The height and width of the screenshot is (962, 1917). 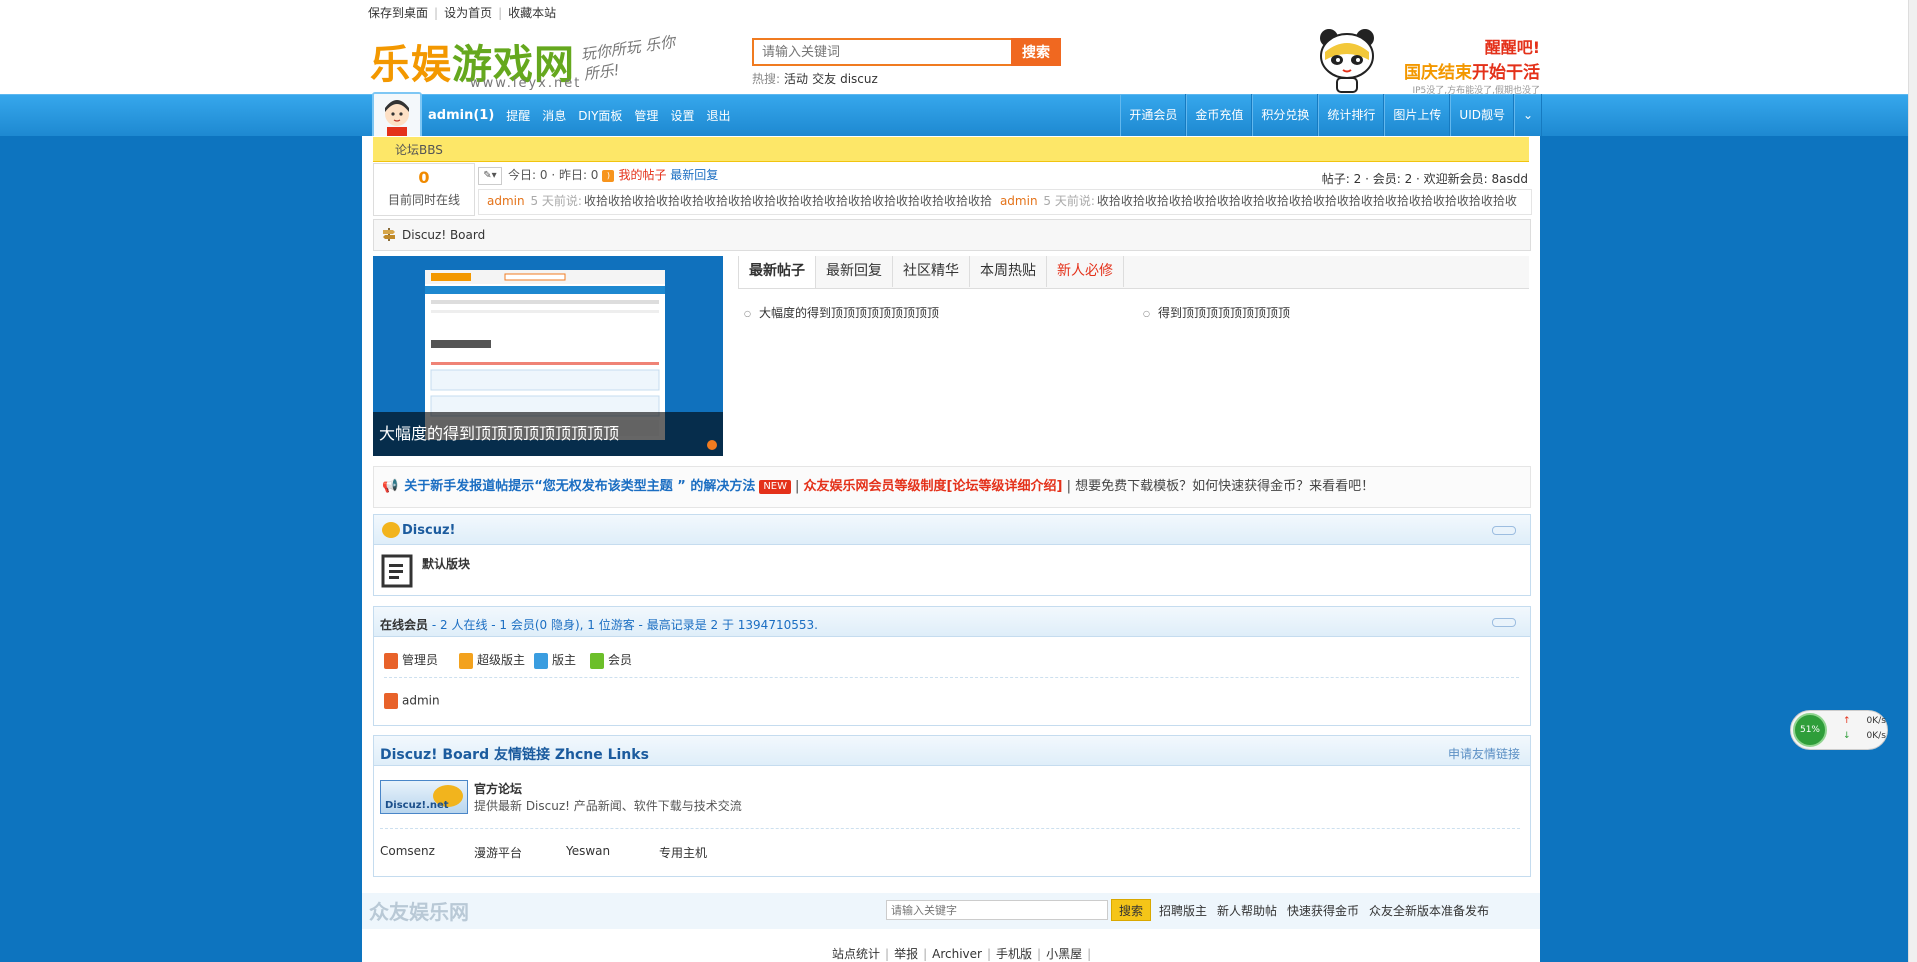 I want to click on footer-link-gold: 快速获得金币, so click(x=1323, y=911).